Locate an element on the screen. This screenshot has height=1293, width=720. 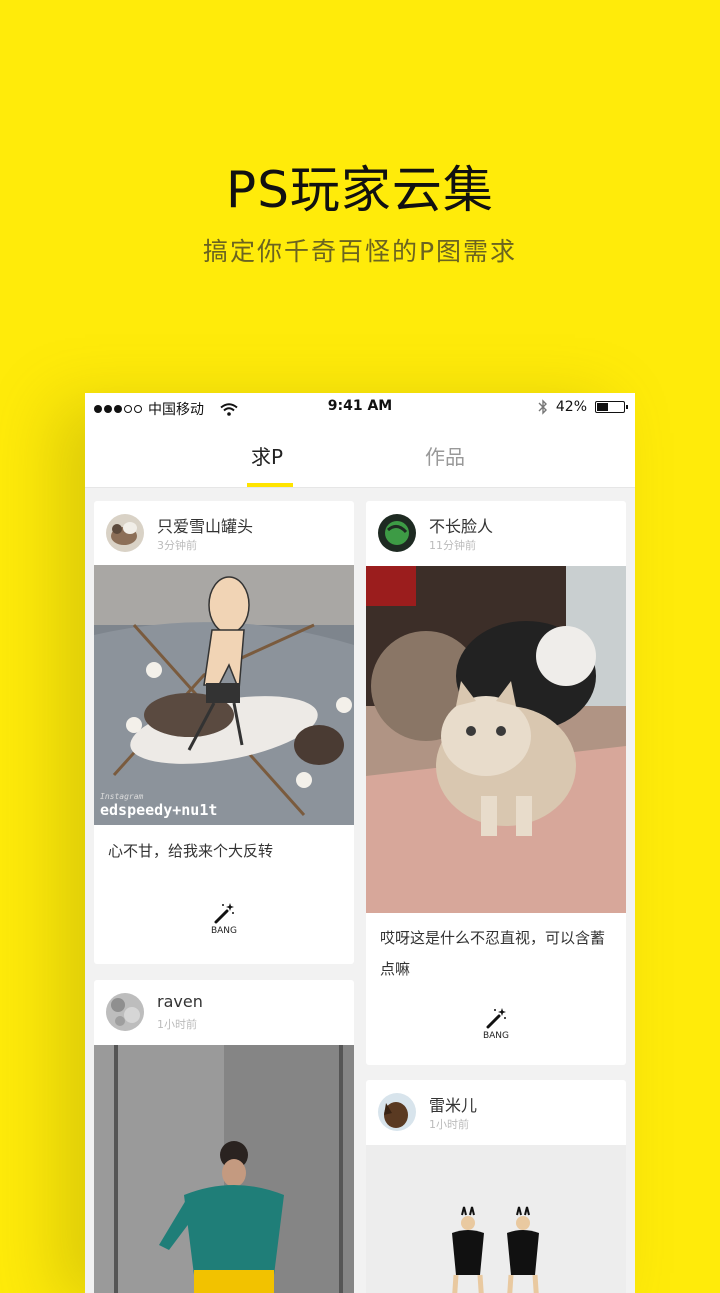
status-right: 42% is located at coordinates (583, 407).